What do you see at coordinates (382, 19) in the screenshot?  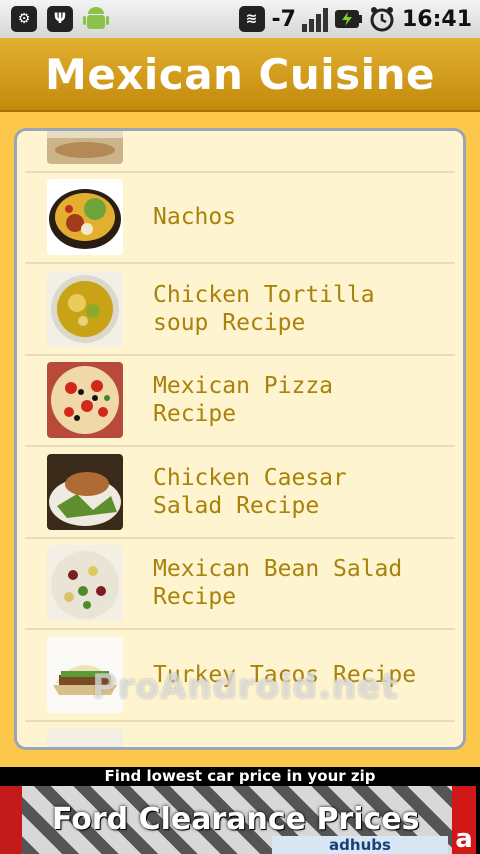 I see `alarm-icon` at bounding box center [382, 19].